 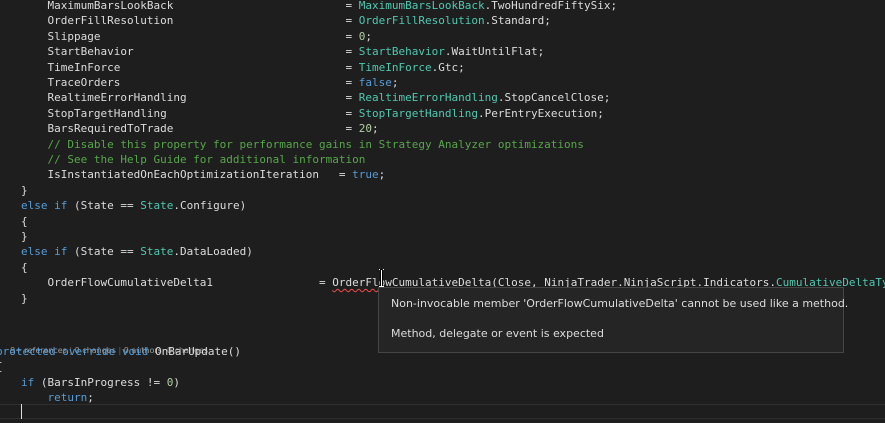 What do you see at coordinates (448, 67) in the screenshot?
I see `code-token: .Gtc;` at bounding box center [448, 67].